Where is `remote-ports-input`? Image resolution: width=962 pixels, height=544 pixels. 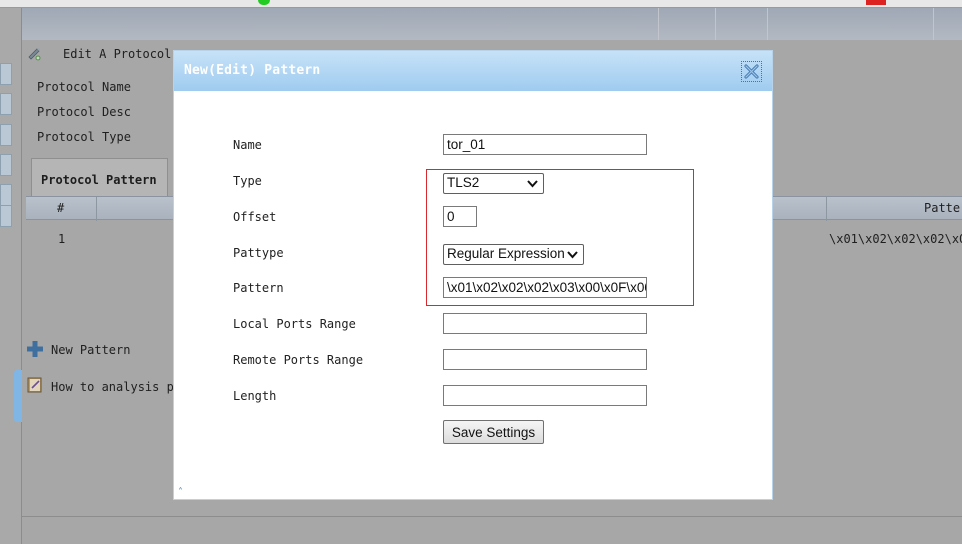 remote-ports-input is located at coordinates (545, 359).